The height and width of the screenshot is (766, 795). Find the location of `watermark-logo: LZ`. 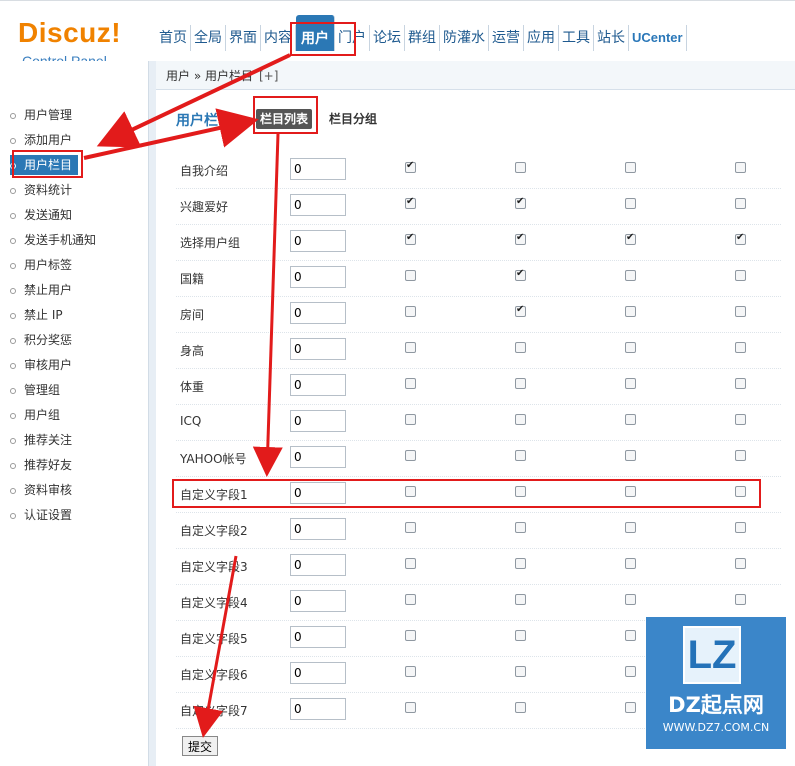

watermark-logo: LZ is located at coordinates (712, 655).